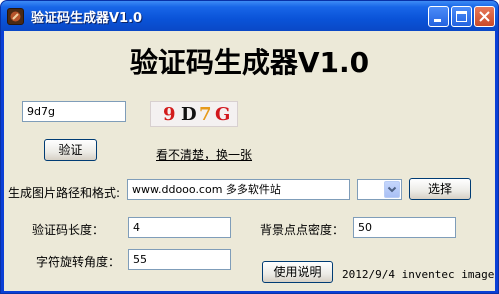 The image size is (499, 294). I want to click on close-button, so click(484, 16).